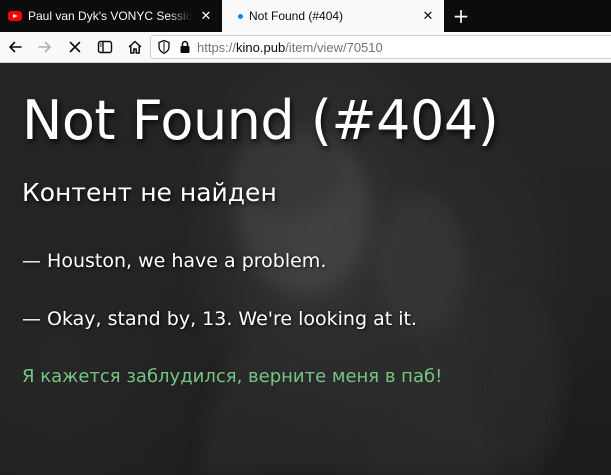 The height and width of the screenshot is (475, 611). I want to click on back-button, so click(15, 47).